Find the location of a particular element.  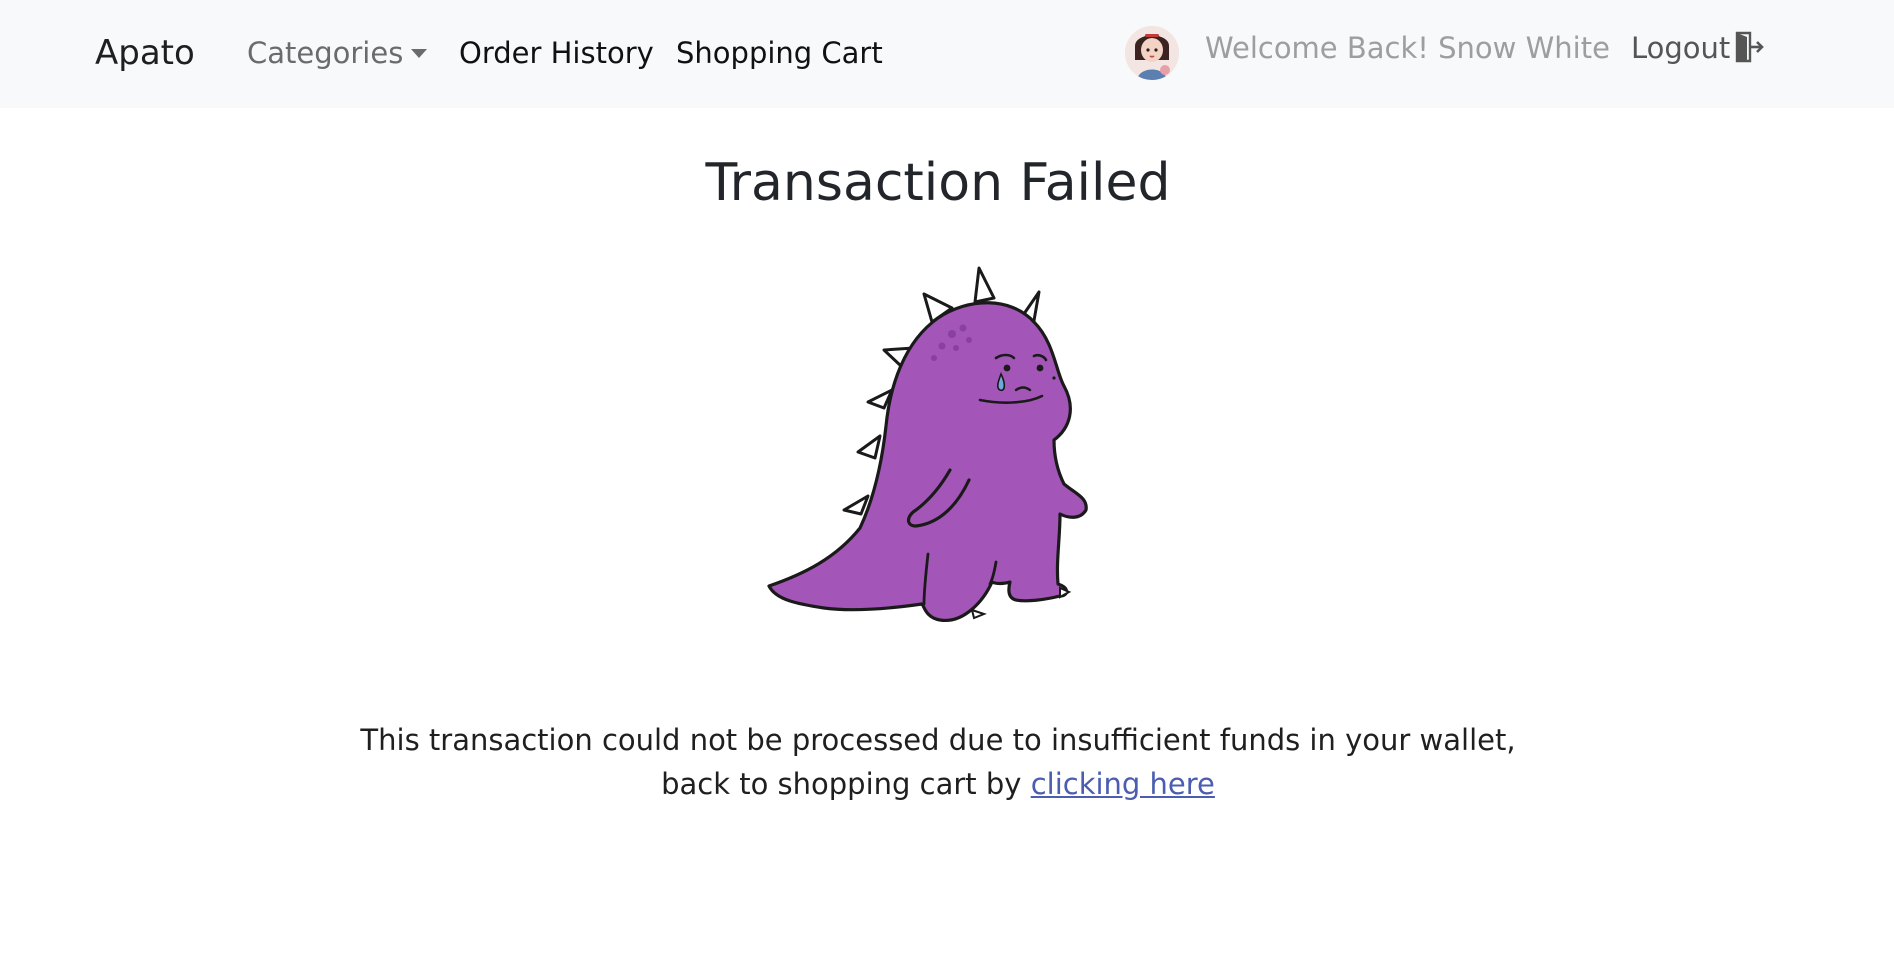

dino-body is located at coordinates (927, 461).